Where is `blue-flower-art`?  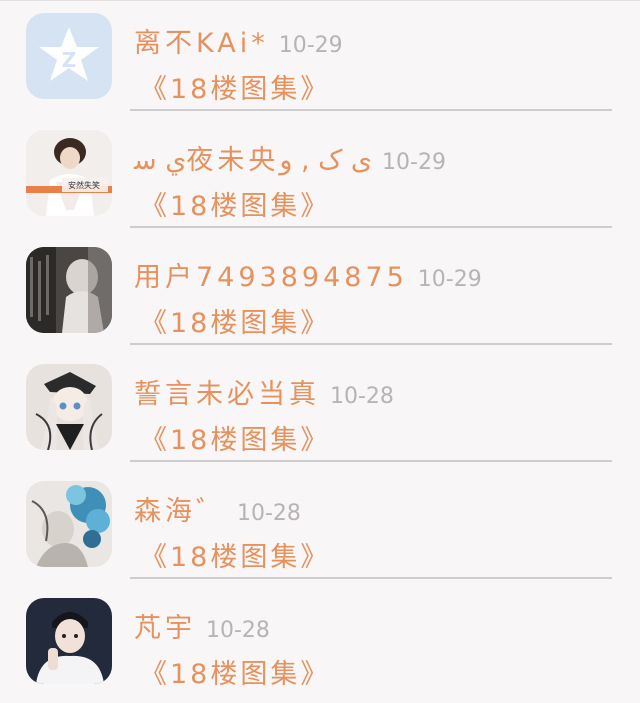
blue-flower-art is located at coordinates (69, 524).